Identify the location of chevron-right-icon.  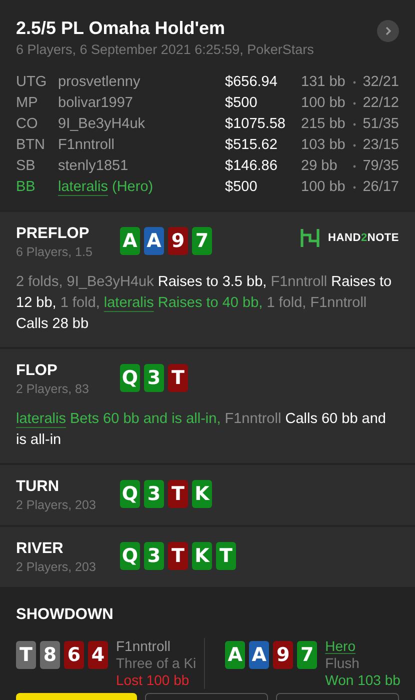
(388, 31).